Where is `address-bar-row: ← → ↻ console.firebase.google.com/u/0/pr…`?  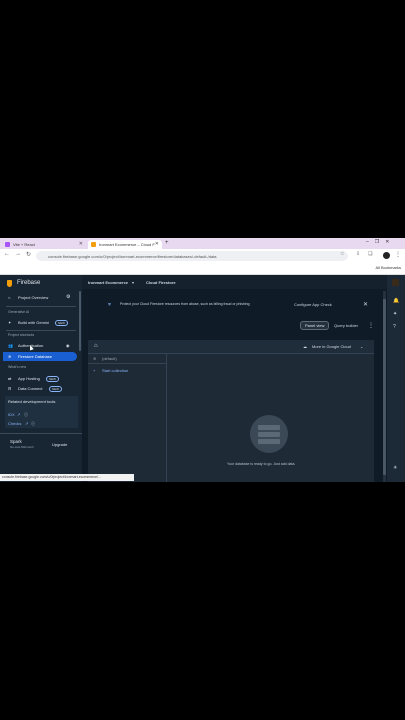
address-bar-row: ← → ↻ console.firebase.google.com/u/0/pr… is located at coordinates (202, 256).